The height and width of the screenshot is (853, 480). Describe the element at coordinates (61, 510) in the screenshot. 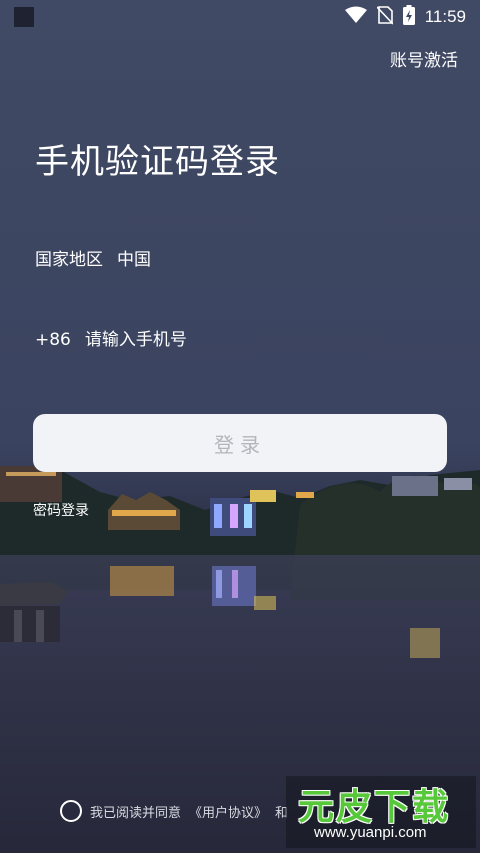

I see `password-login-link: 密码登录` at that location.